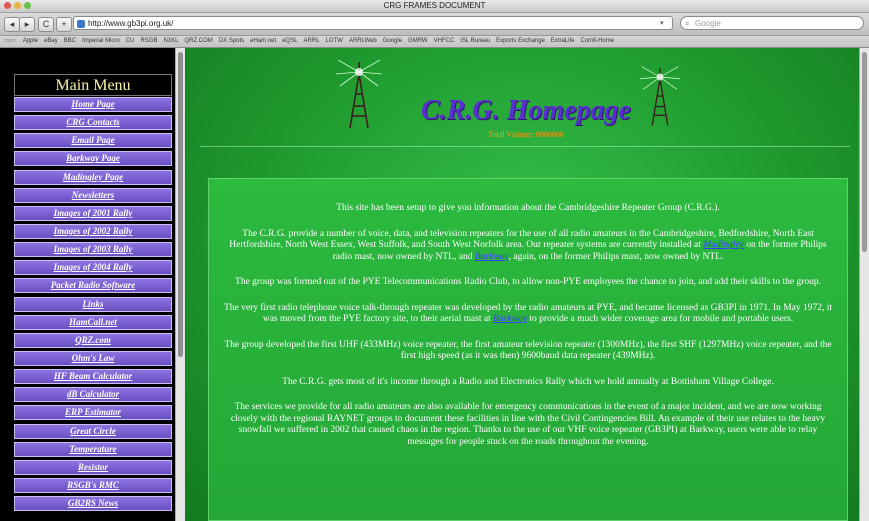 This screenshot has height=521, width=869. Describe the element at coordinates (687, 23) in the screenshot. I see `search-icon: ⌕` at that location.